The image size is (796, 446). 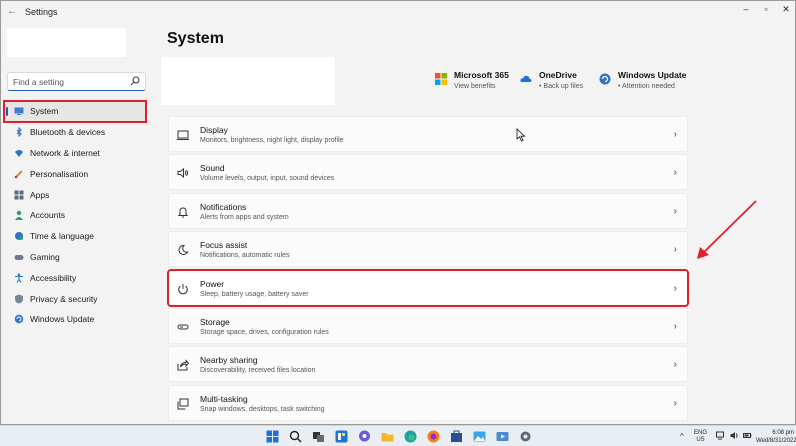 I want to click on sidebar-item-bluetooth: Bluetooth & devices, so click(x=75, y=132).